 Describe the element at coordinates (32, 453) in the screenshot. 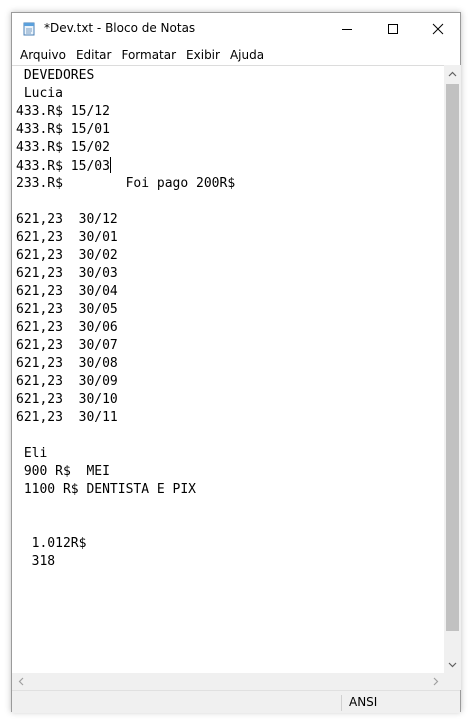

I see `text-line-content: Eli` at that location.